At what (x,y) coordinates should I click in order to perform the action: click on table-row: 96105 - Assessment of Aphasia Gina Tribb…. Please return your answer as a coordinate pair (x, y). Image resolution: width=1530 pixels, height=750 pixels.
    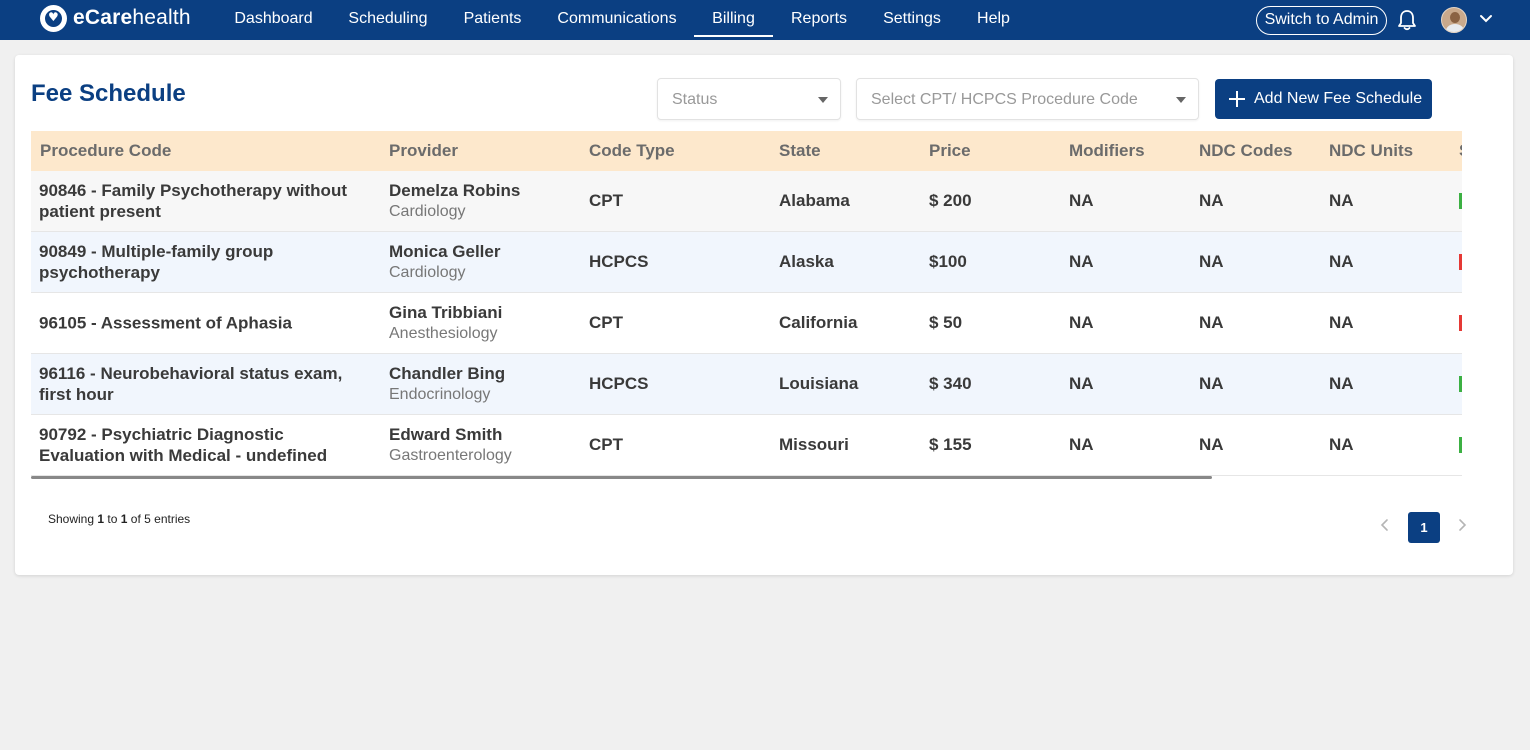
    Looking at the image, I should click on (746, 323).